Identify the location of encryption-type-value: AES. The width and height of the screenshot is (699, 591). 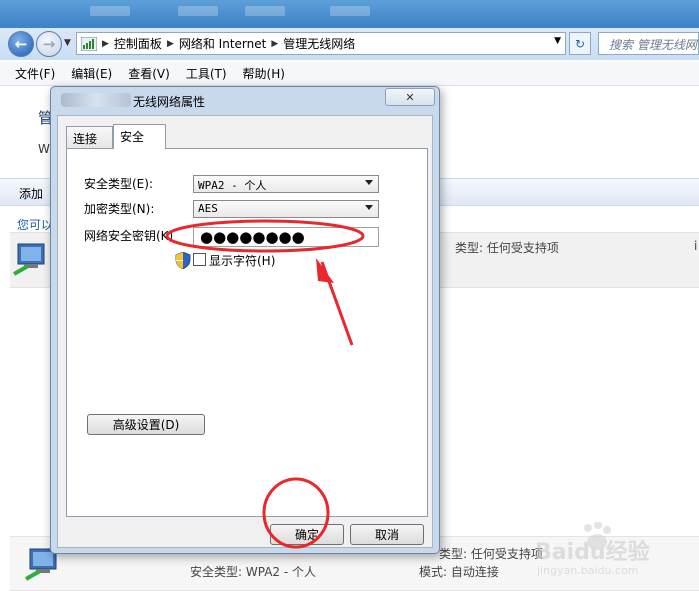
(208, 208).